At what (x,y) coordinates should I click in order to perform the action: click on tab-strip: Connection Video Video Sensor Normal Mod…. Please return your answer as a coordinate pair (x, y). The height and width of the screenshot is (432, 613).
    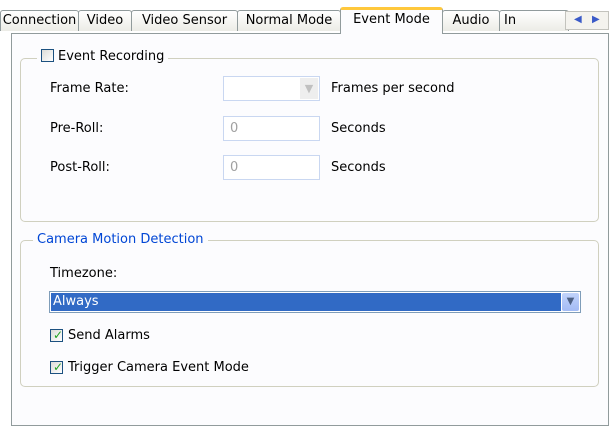
    Looking at the image, I should click on (306, 17).